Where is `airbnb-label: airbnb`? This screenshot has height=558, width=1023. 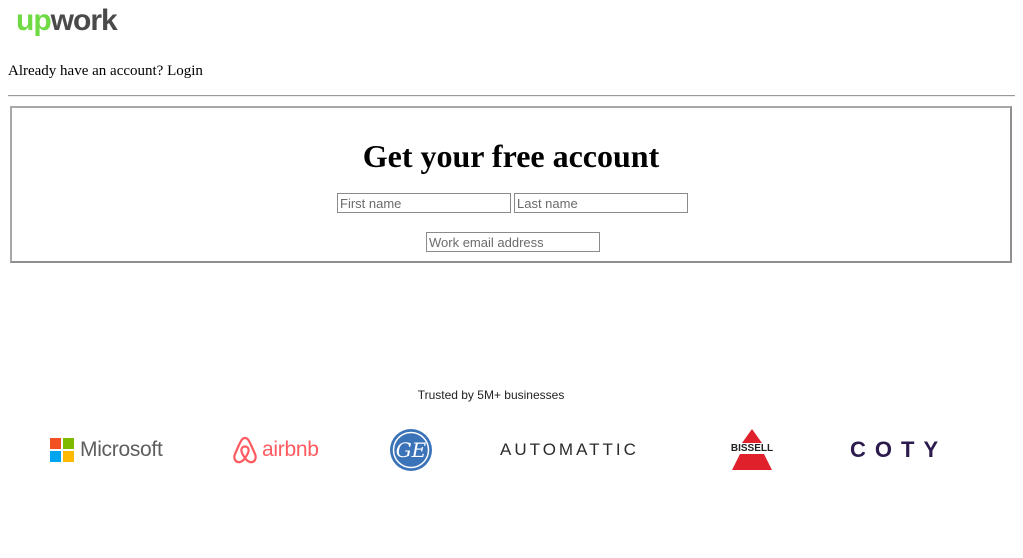 airbnb-label: airbnb is located at coordinates (290, 449).